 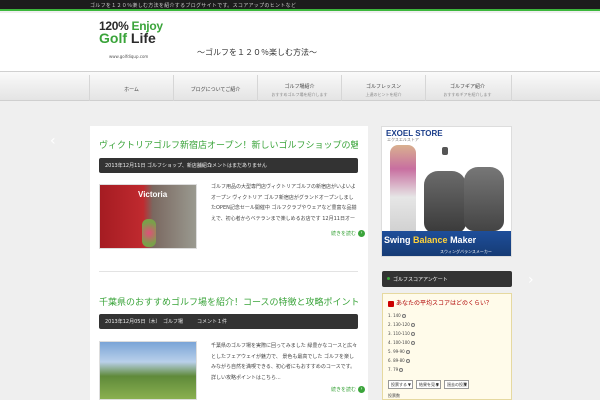 I want to click on post-category: ゴルフショップ、新店舗紹介, so click(x=179, y=165).